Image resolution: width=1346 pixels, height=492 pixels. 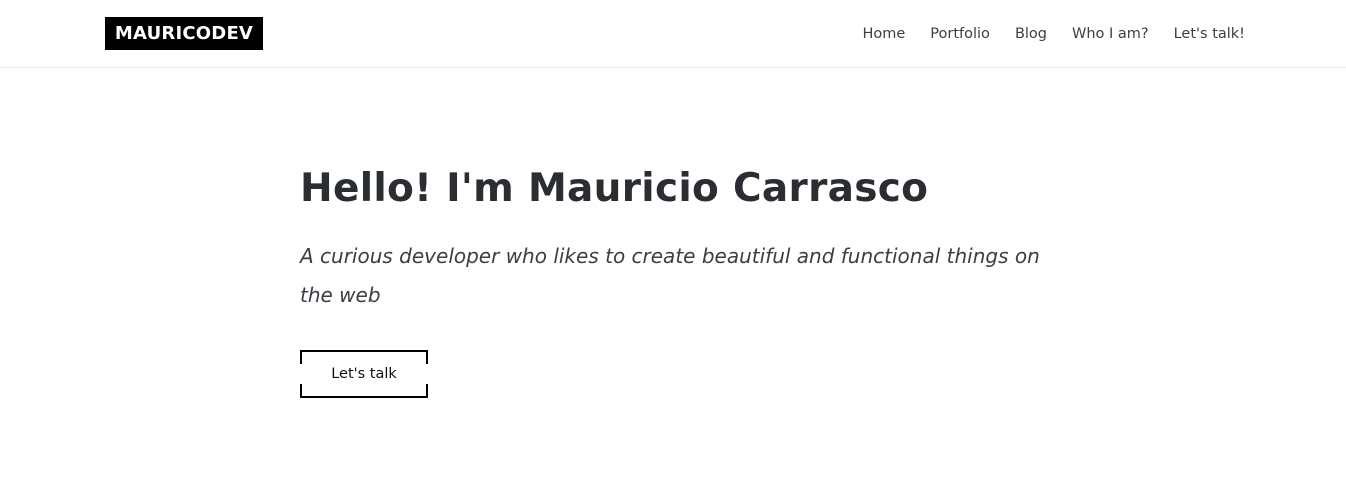 I want to click on nav-link-home: Home, so click(x=883, y=34).